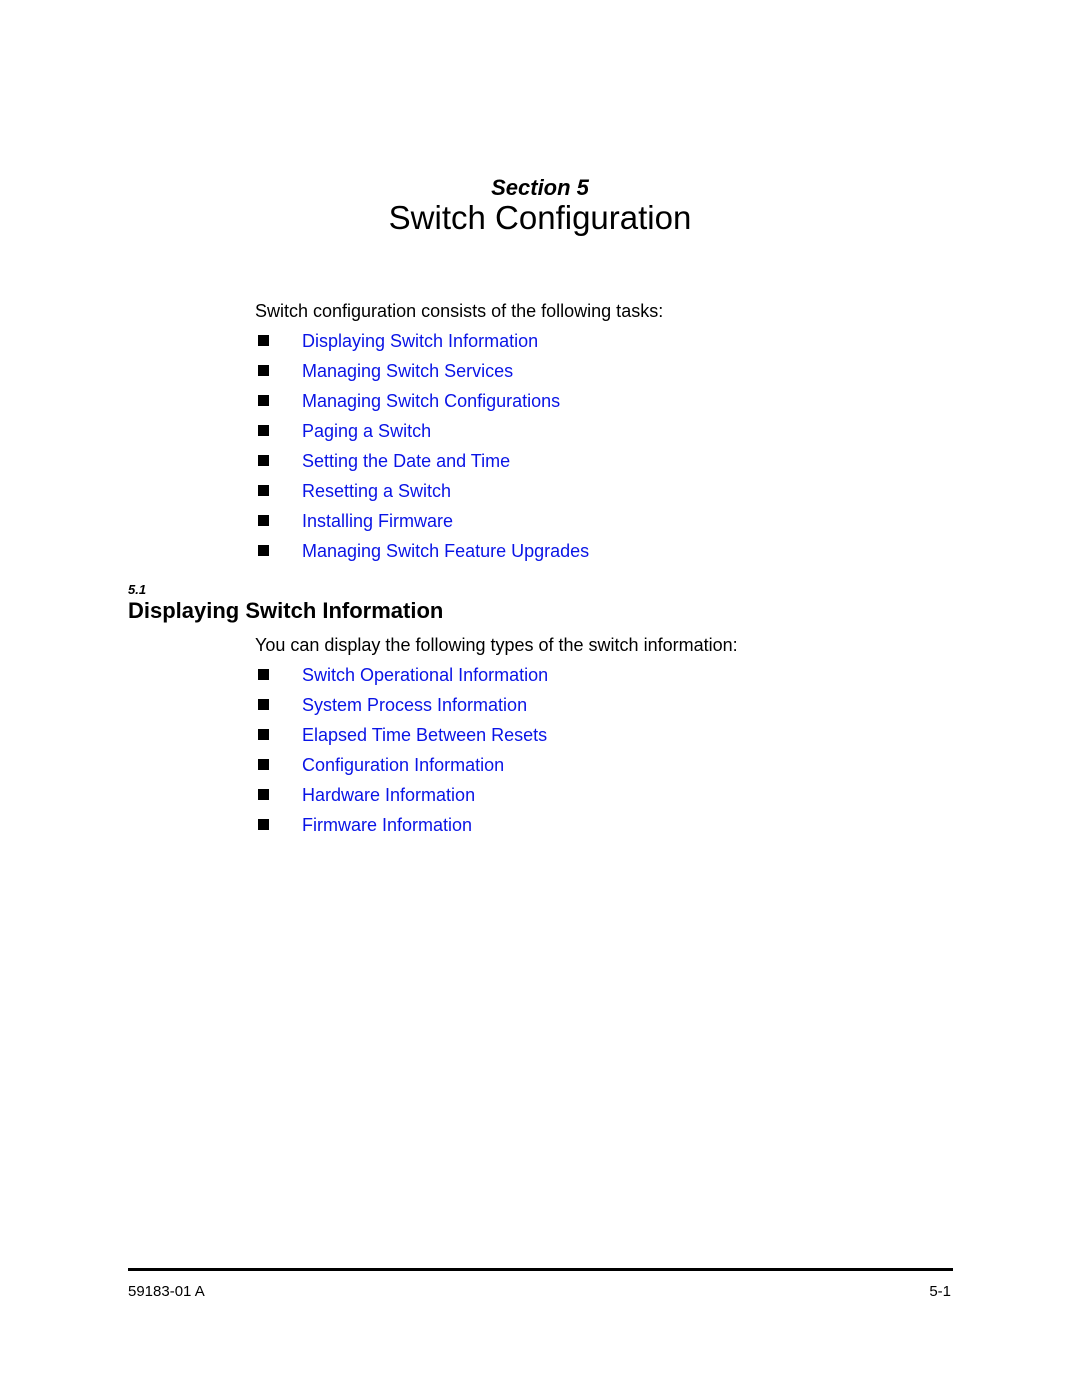  What do you see at coordinates (407, 371) in the screenshot?
I see `link-managing-switch-services: Managing Switch Services` at bounding box center [407, 371].